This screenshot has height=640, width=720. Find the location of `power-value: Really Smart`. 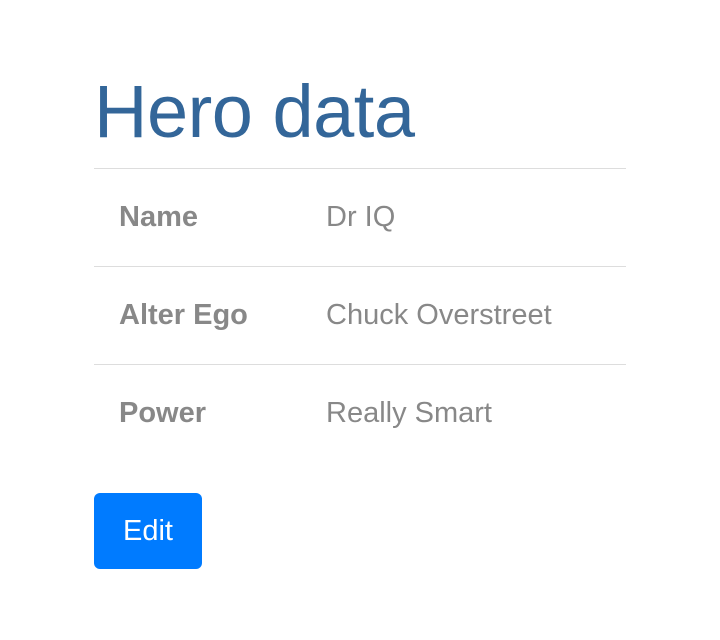

power-value: Really Smart is located at coordinates (409, 413).